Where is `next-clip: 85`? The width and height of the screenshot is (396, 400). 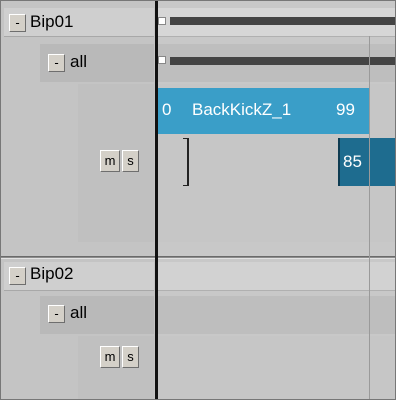
next-clip: 85 is located at coordinates (367, 162).